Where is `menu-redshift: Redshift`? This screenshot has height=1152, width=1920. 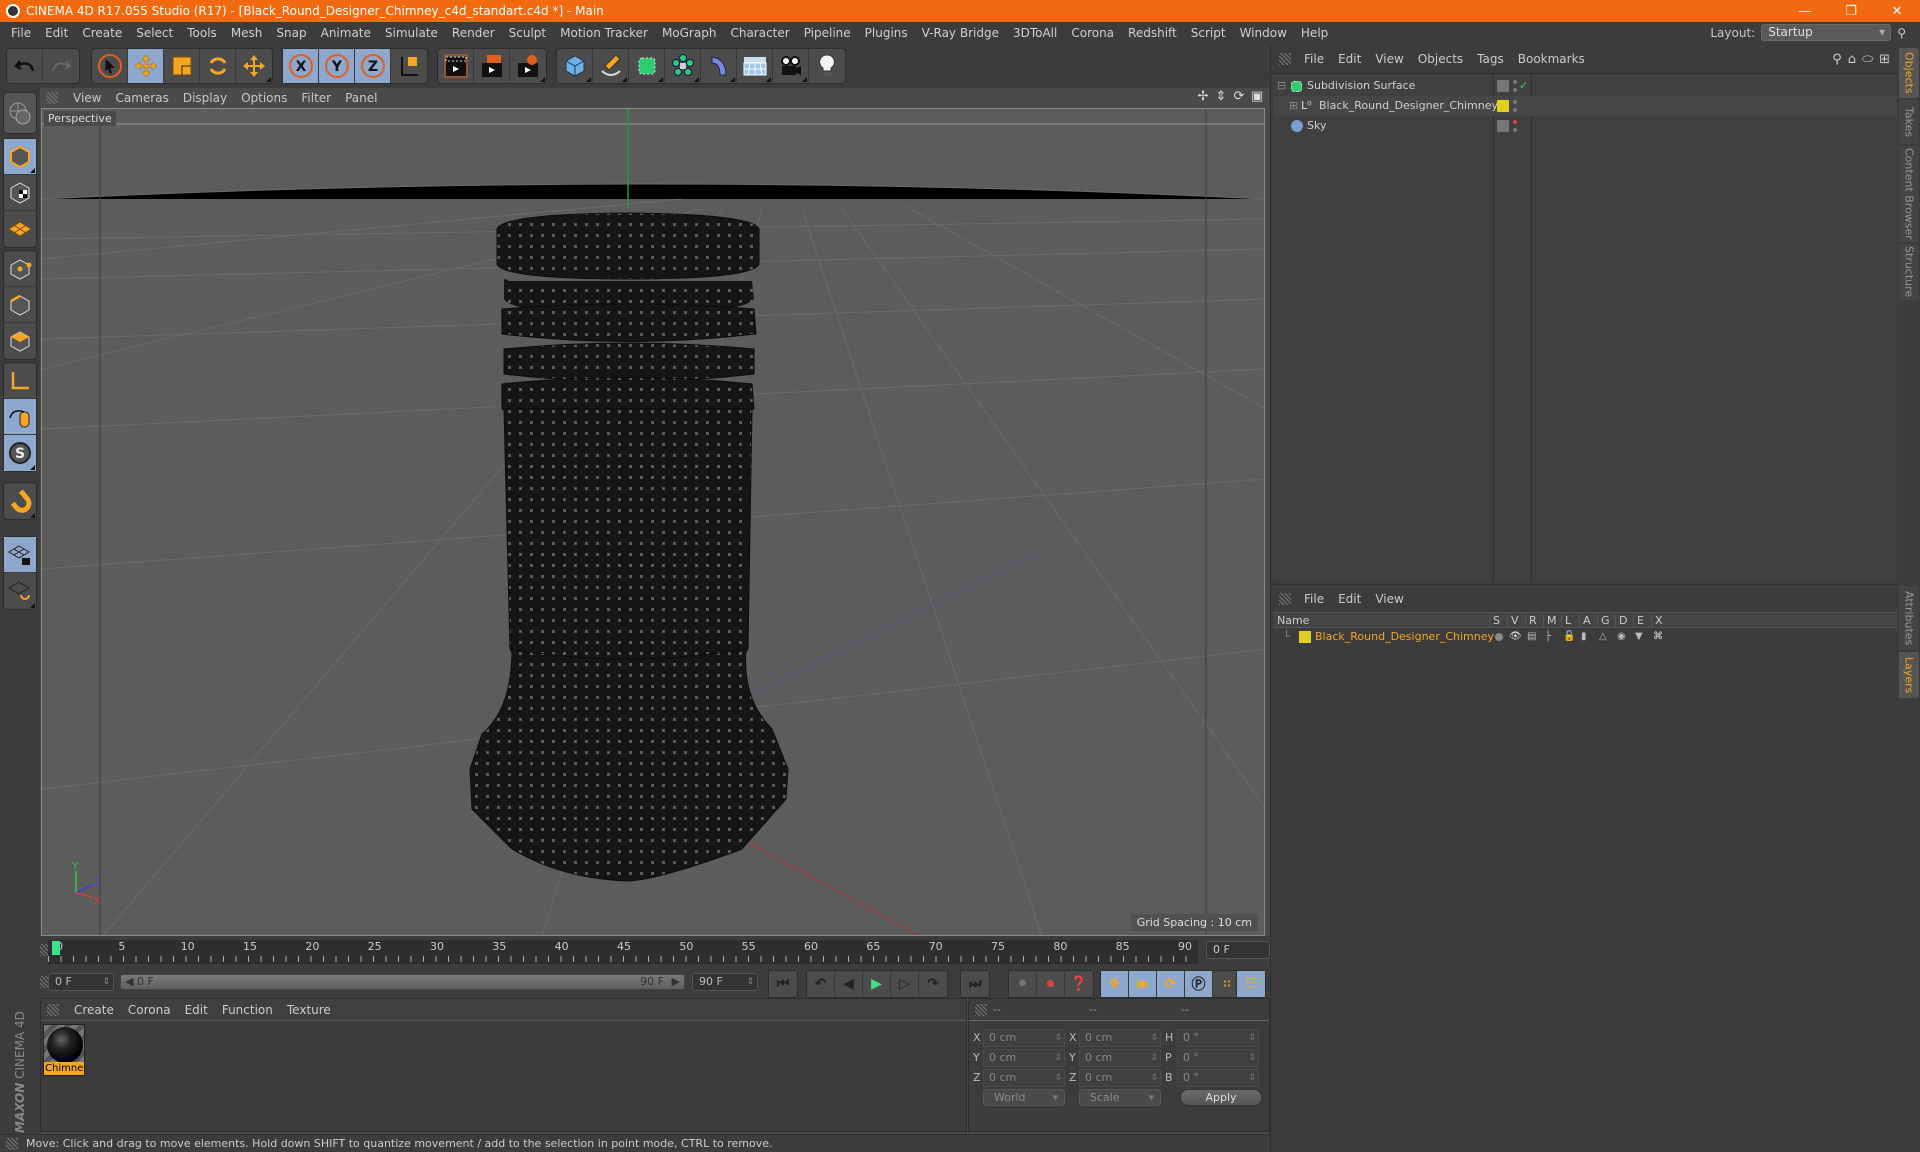
menu-redshift: Redshift is located at coordinates (1152, 33).